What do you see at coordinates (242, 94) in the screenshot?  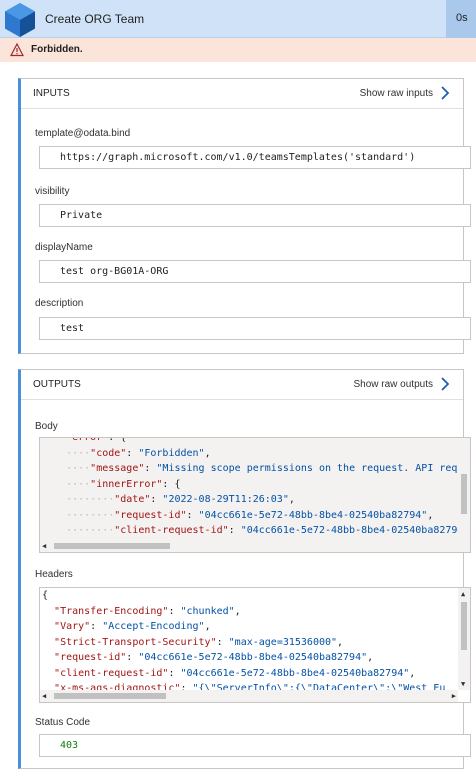 I see `inputs-header: INPUTS Show raw inputs` at bounding box center [242, 94].